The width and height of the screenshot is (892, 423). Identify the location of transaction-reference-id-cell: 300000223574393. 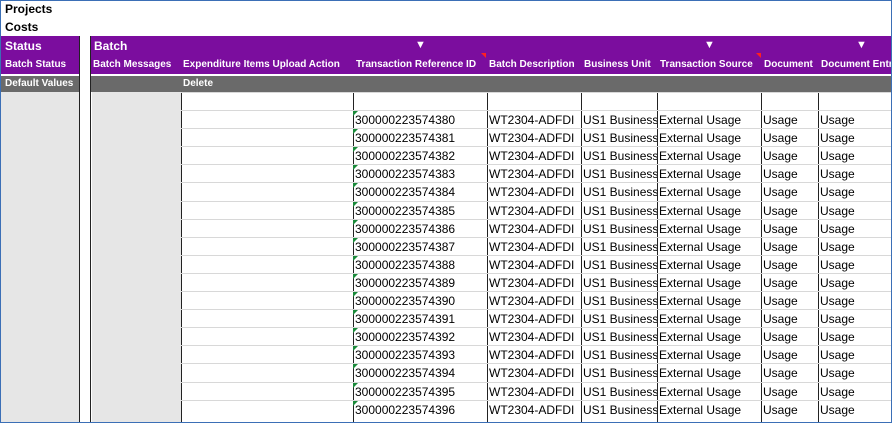
(419, 355).